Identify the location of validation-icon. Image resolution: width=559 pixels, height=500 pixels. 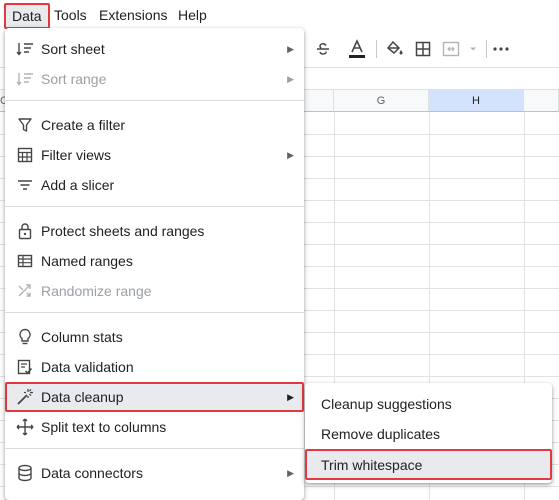
(25, 367).